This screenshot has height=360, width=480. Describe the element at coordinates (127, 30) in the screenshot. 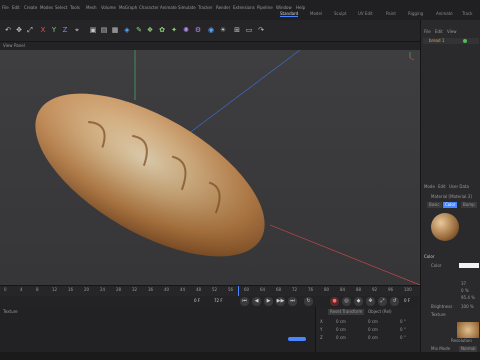

I see `cube-icon: ◈` at that location.